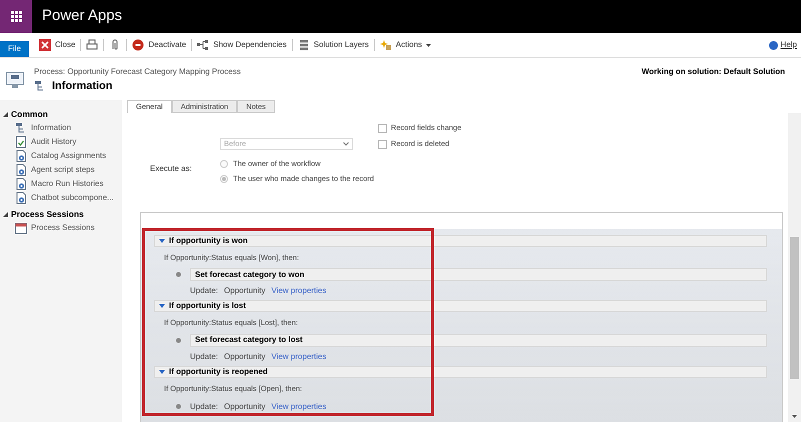 Image resolution: width=801 pixels, height=422 pixels. Describe the element at coordinates (478, 340) in the screenshot. I see `step-title-bar: Set forecast category to lost` at that location.